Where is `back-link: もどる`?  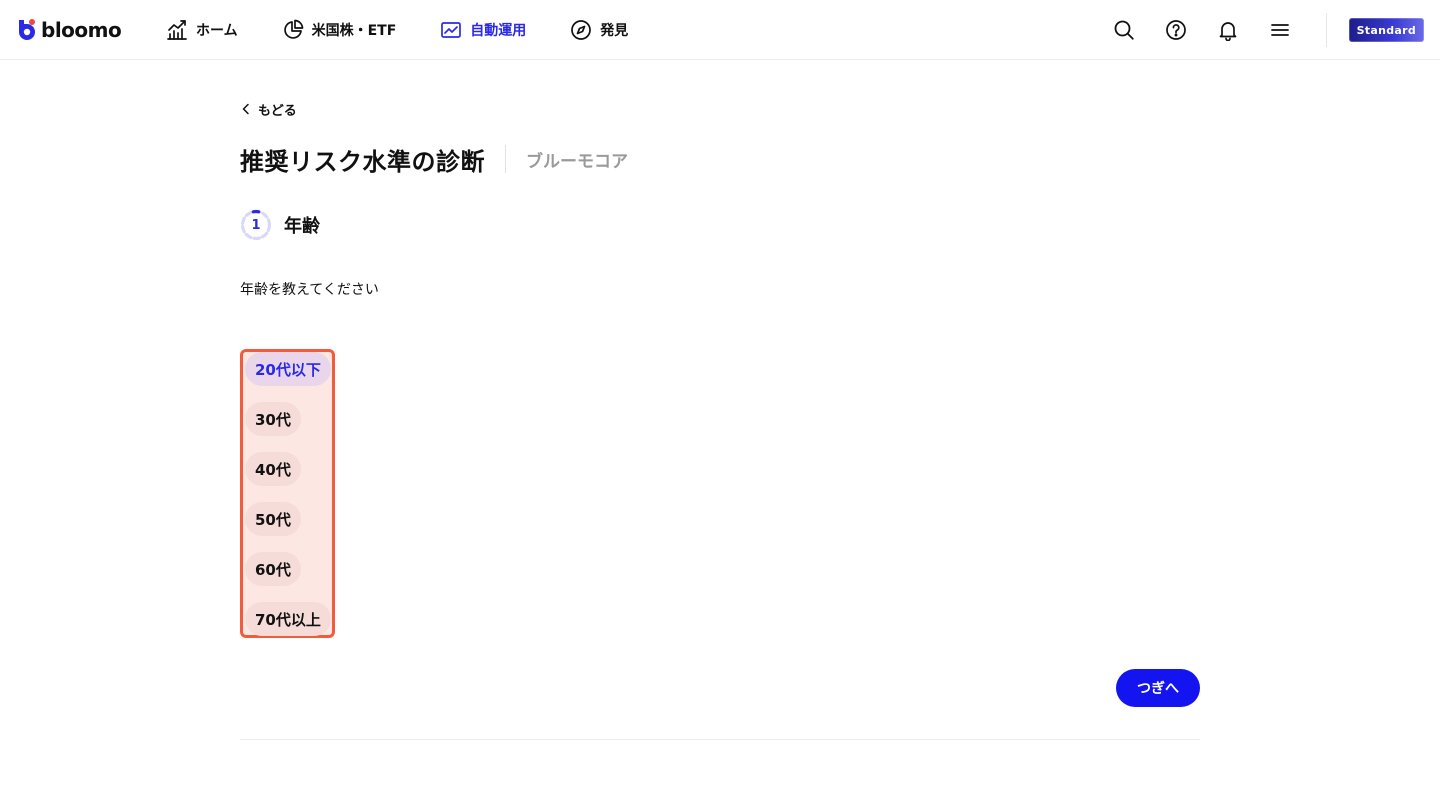
back-link: もどる is located at coordinates (268, 109).